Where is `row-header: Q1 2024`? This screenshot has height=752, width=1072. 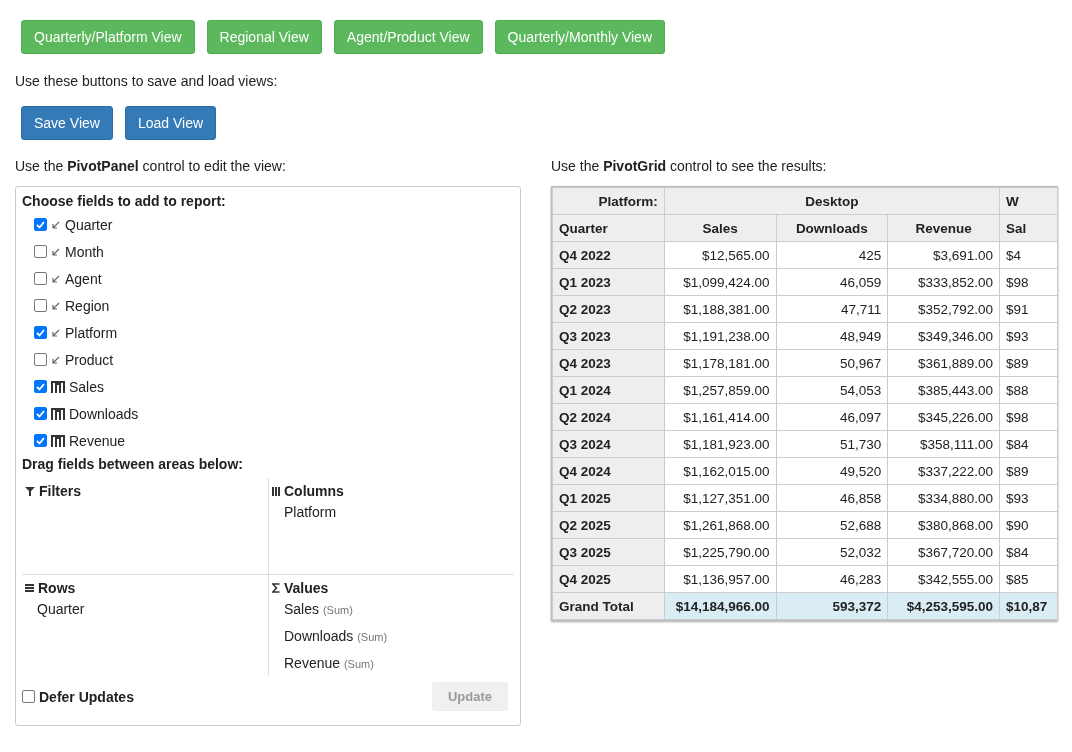 row-header: Q1 2024 is located at coordinates (608, 390).